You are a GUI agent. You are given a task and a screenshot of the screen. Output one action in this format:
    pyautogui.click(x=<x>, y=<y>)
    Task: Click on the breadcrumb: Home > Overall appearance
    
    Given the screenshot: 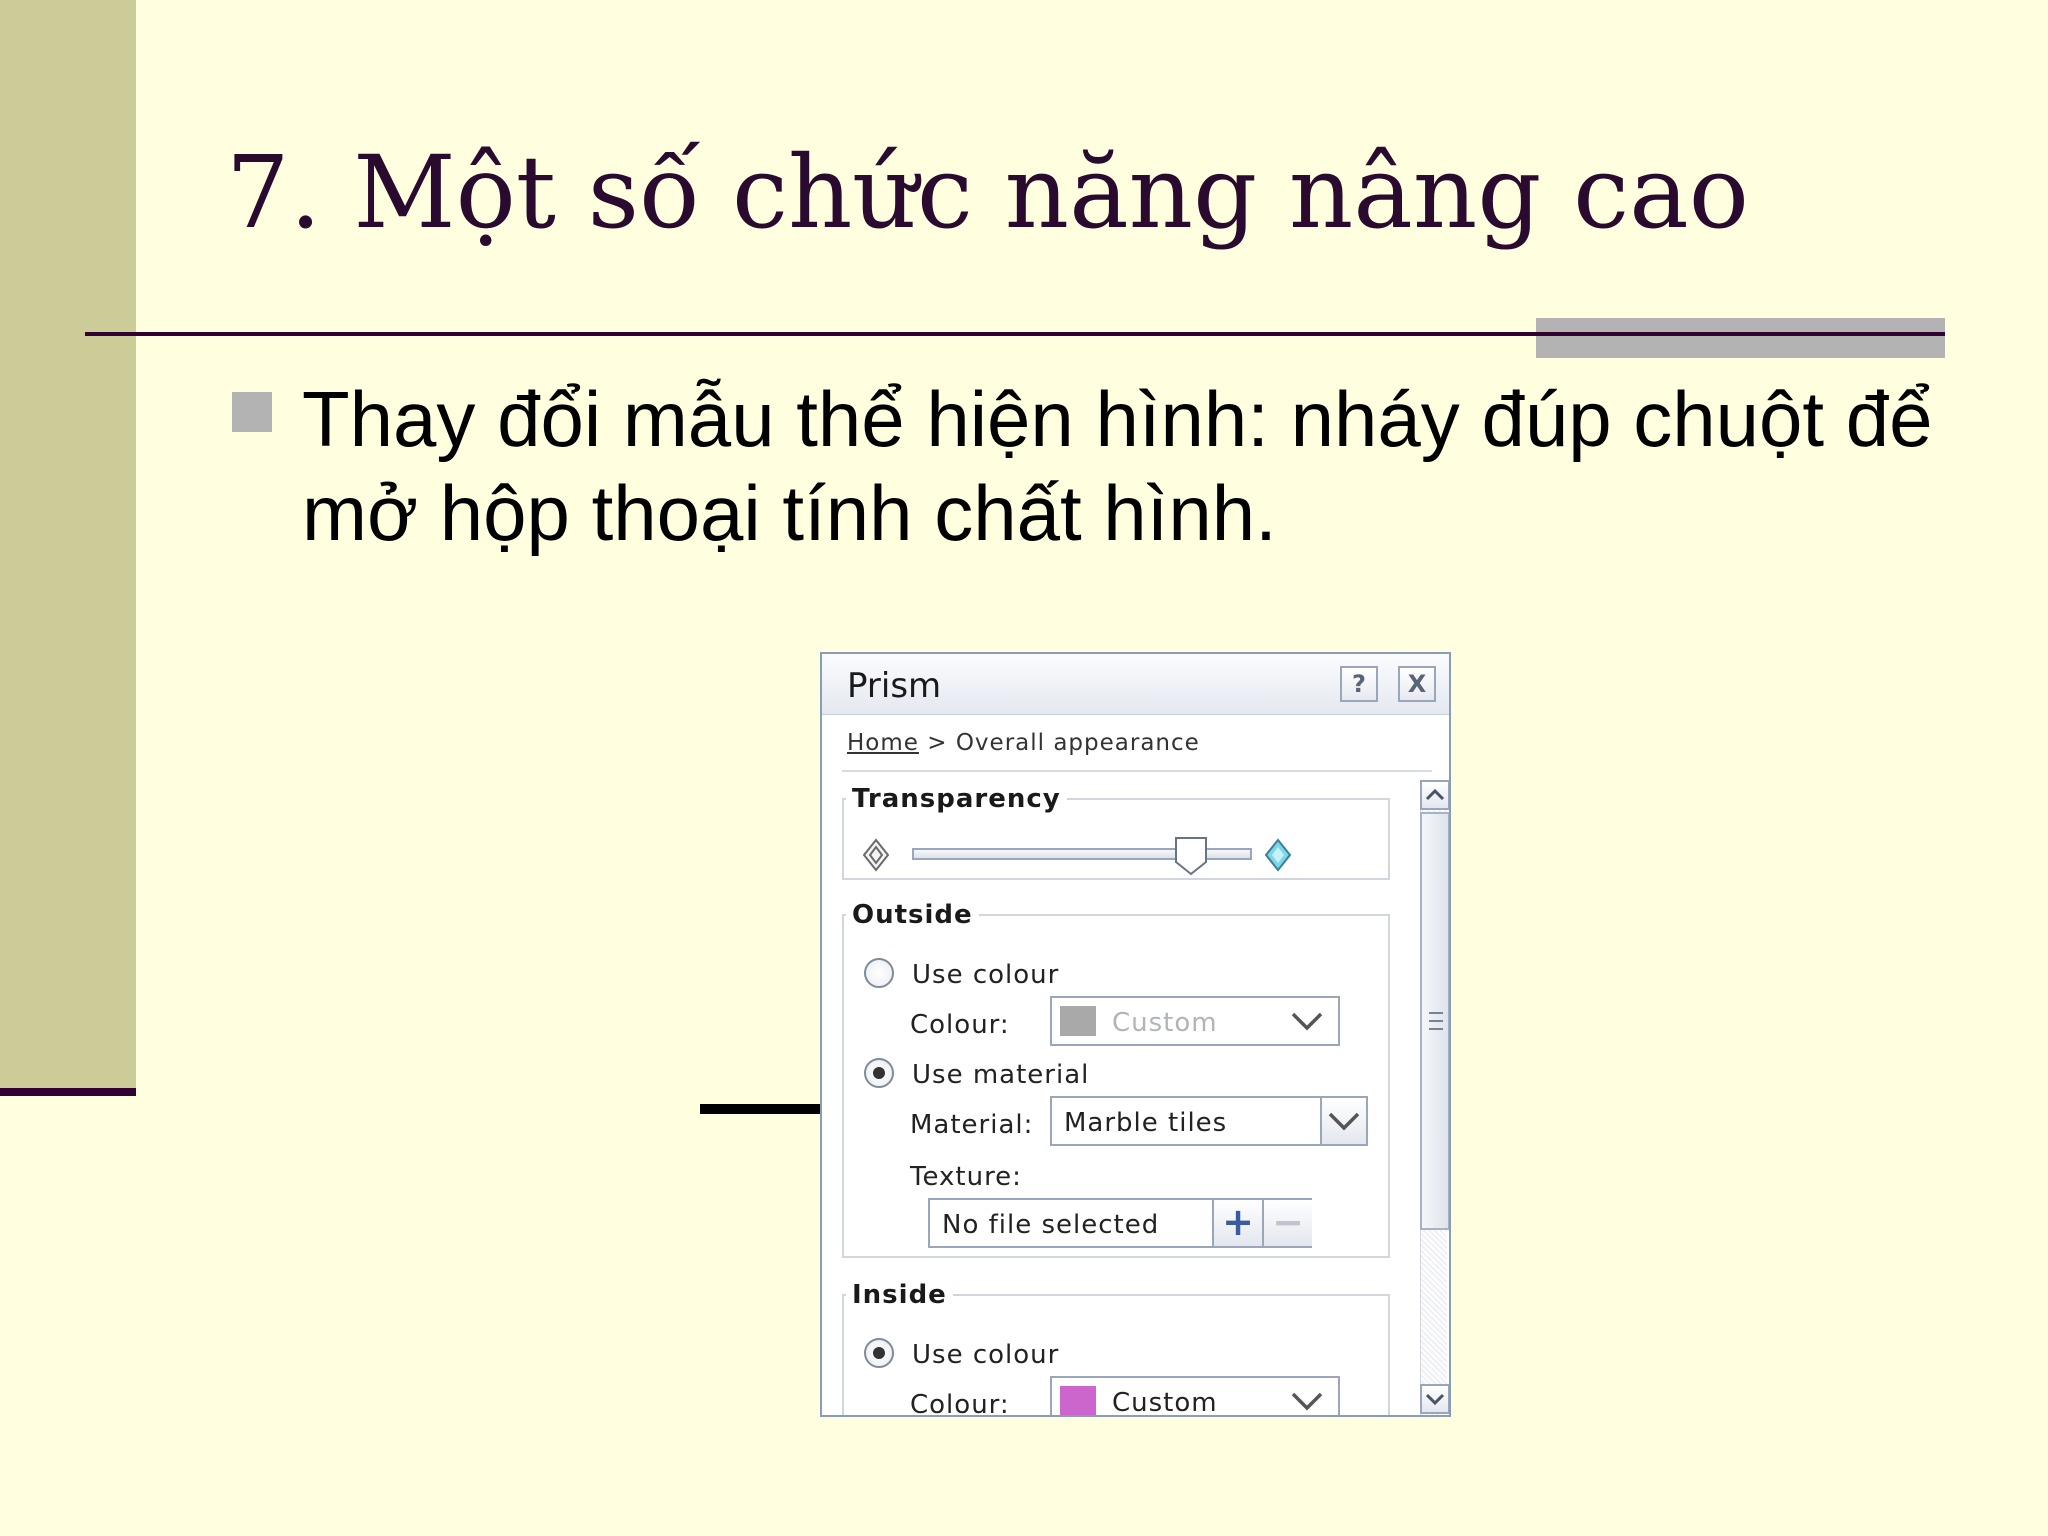 What is the action you would take?
    pyautogui.click(x=1023, y=743)
    